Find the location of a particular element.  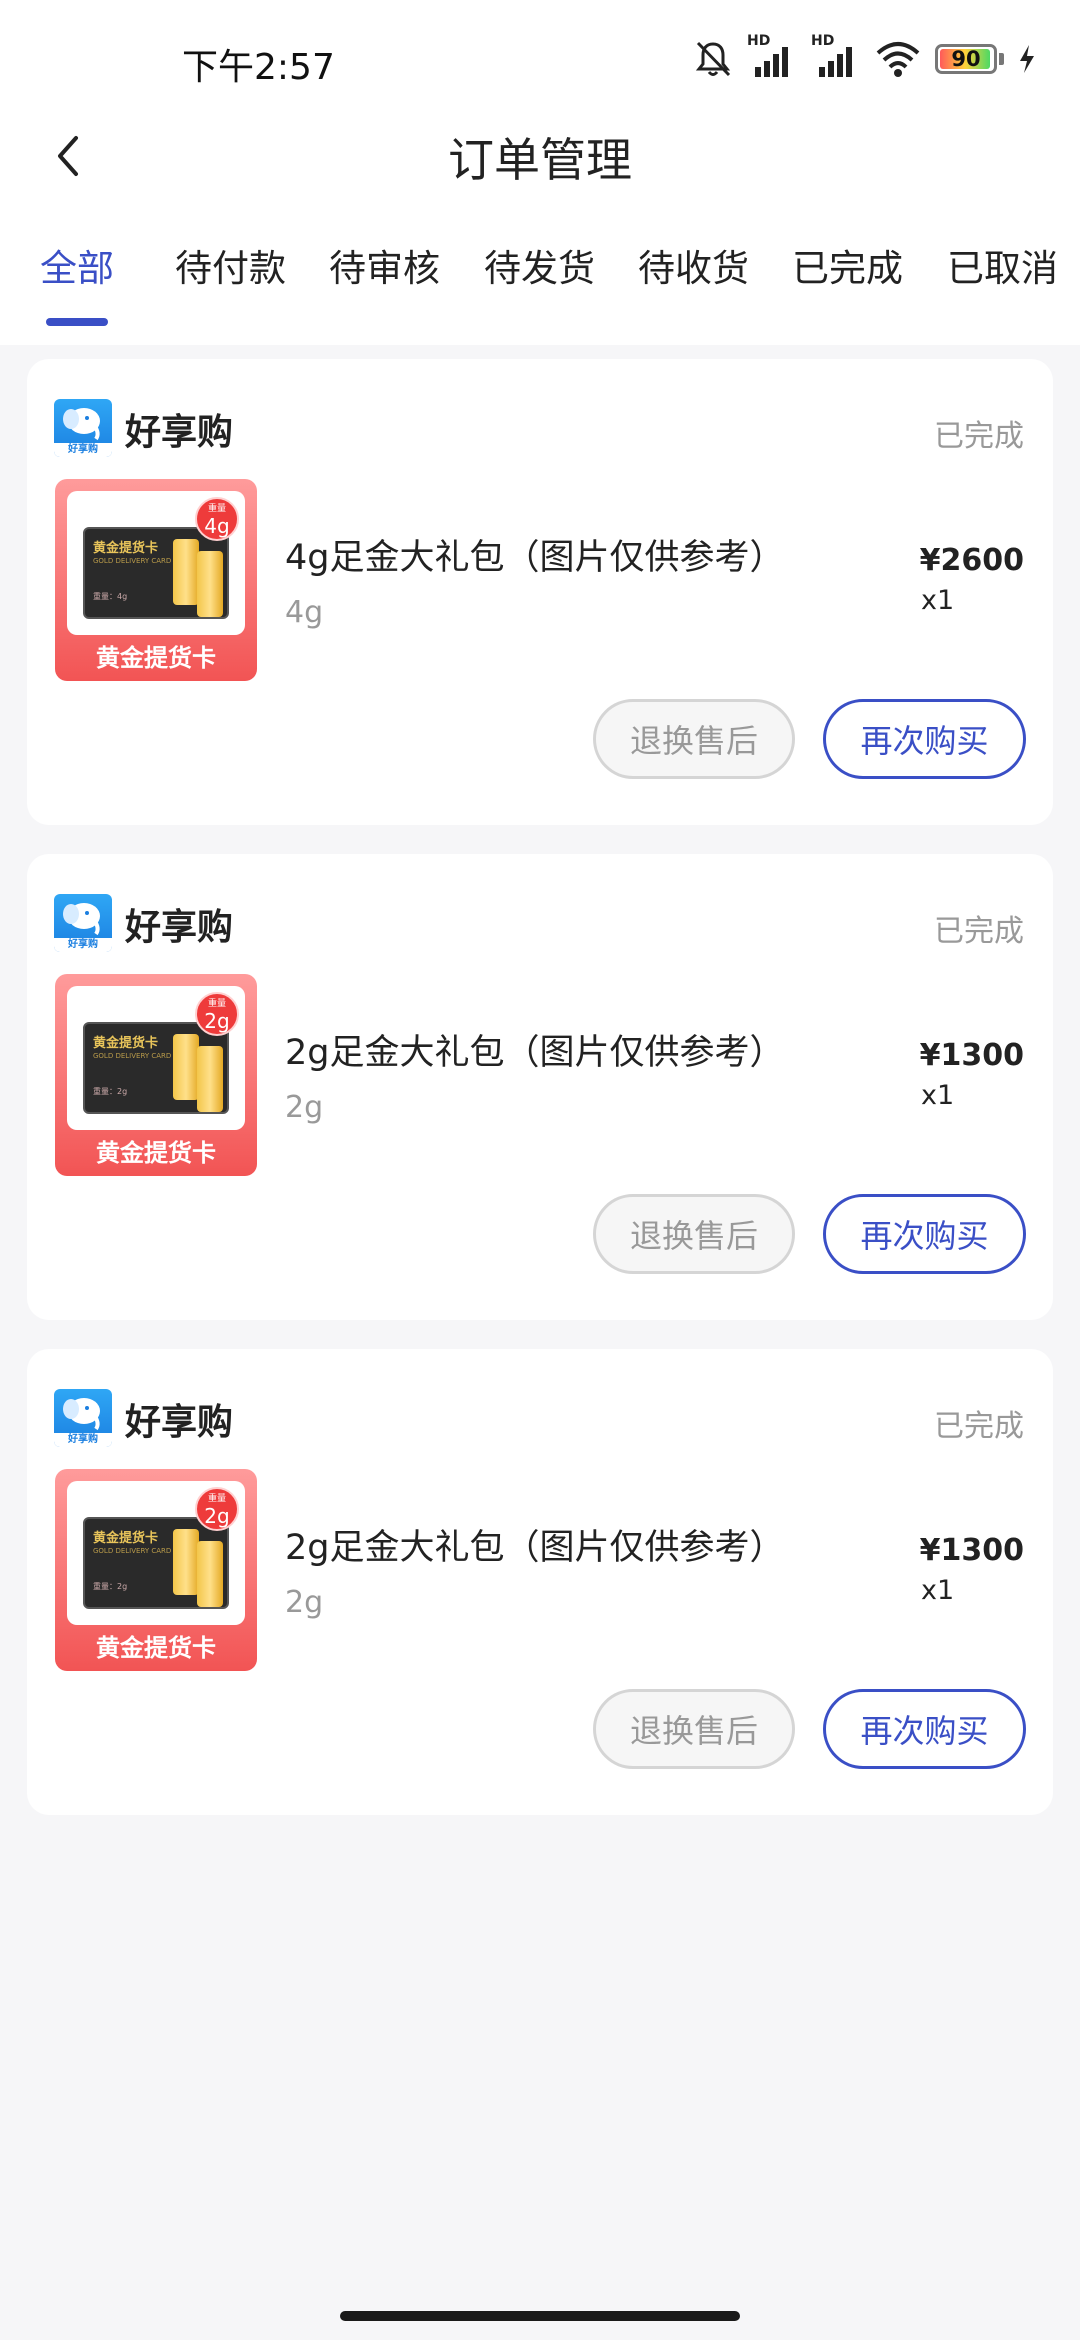

tab-completed: 已完成 is located at coordinates (847, 265).